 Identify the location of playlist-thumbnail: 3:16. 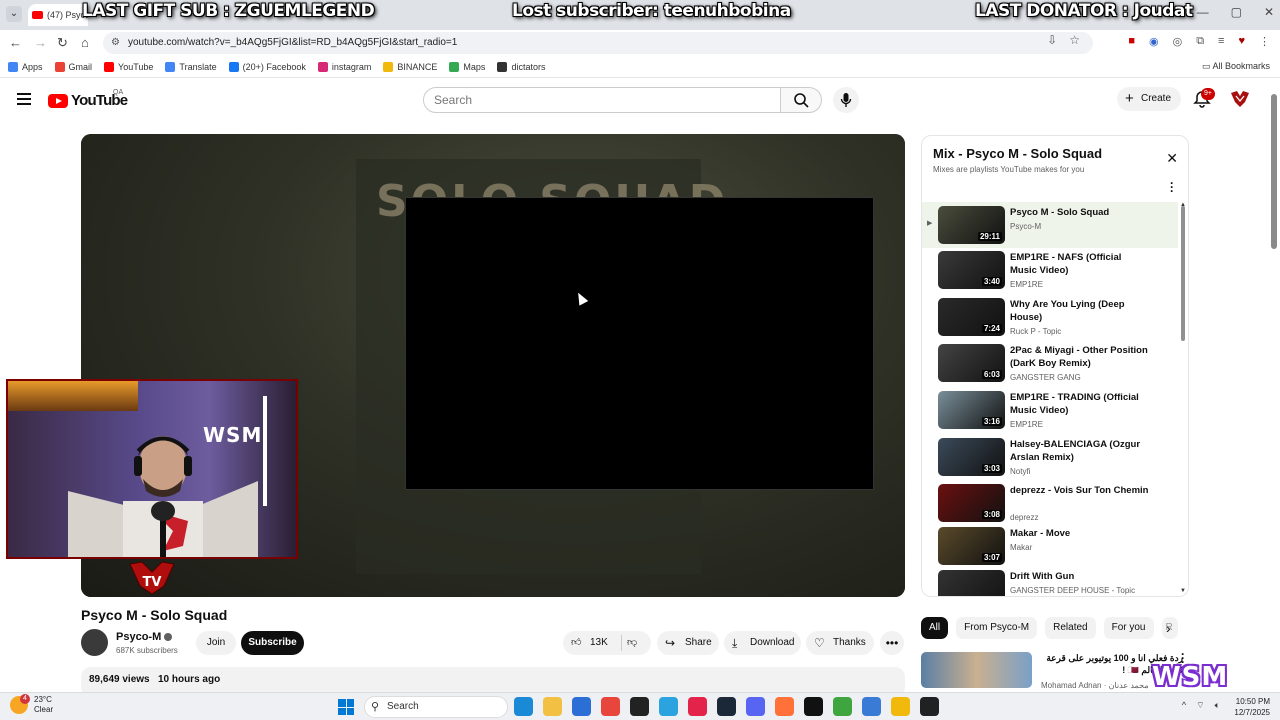
(971, 410).